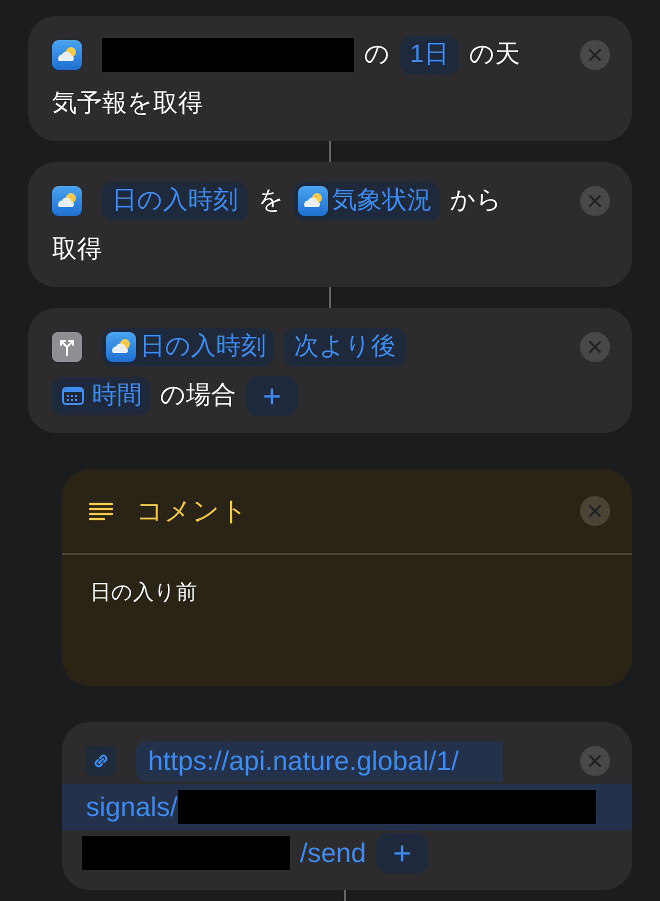 The width and height of the screenshot is (660, 901). Describe the element at coordinates (192, 511) in the screenshot. I see `comment-title: コメント` at that location.